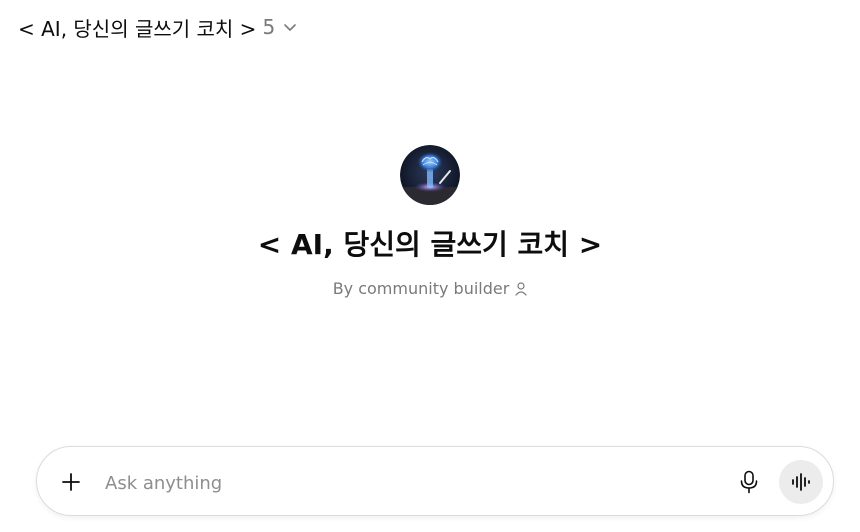  I want to click on voice-mode-button, so click(801, 482).